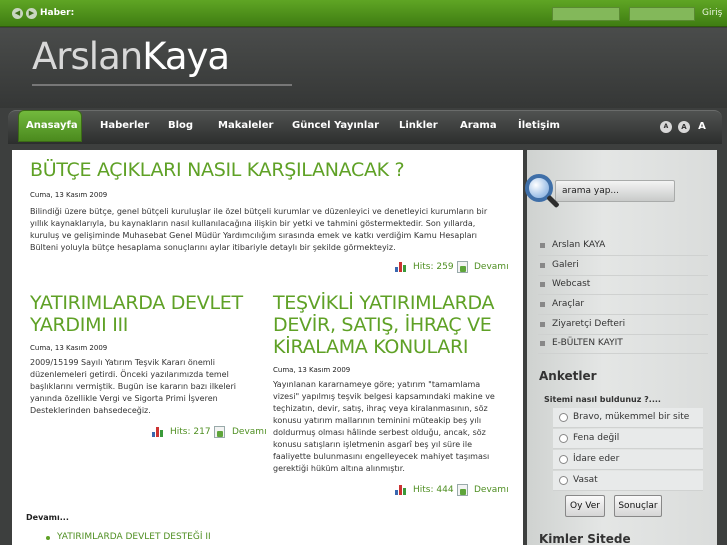  Describe the element at coordinates (52, 125) in the screenshot. I see `nav-item-anasayfa: Anasayfa` at that location.